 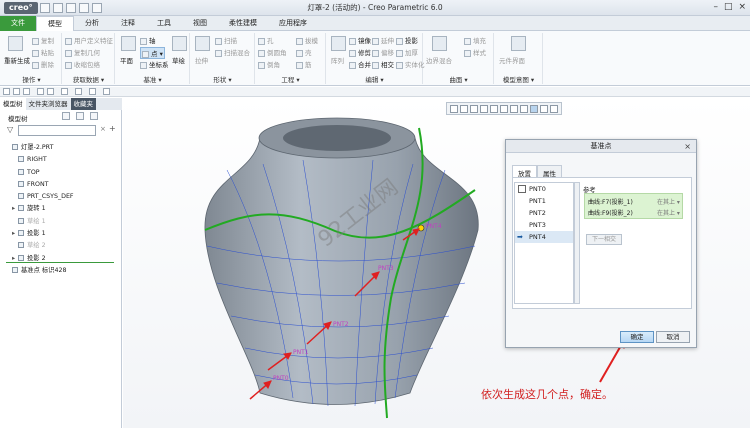 I want to click on plane-button: 平面, so click(x=126, y=60).